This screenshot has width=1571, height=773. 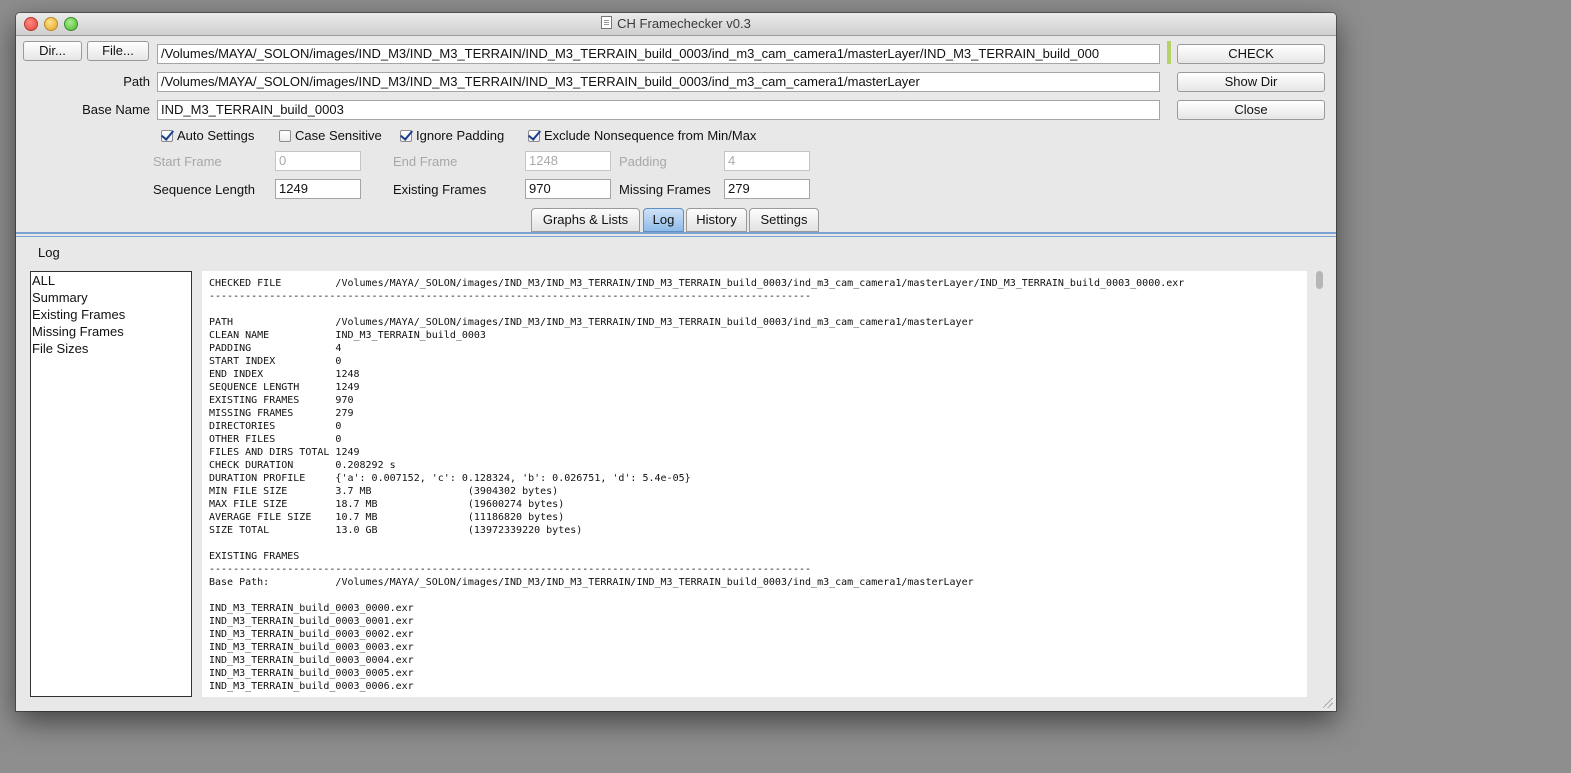 I want to click on list-item-existing-frames: Existing Frames, so click(x=111, y=314).